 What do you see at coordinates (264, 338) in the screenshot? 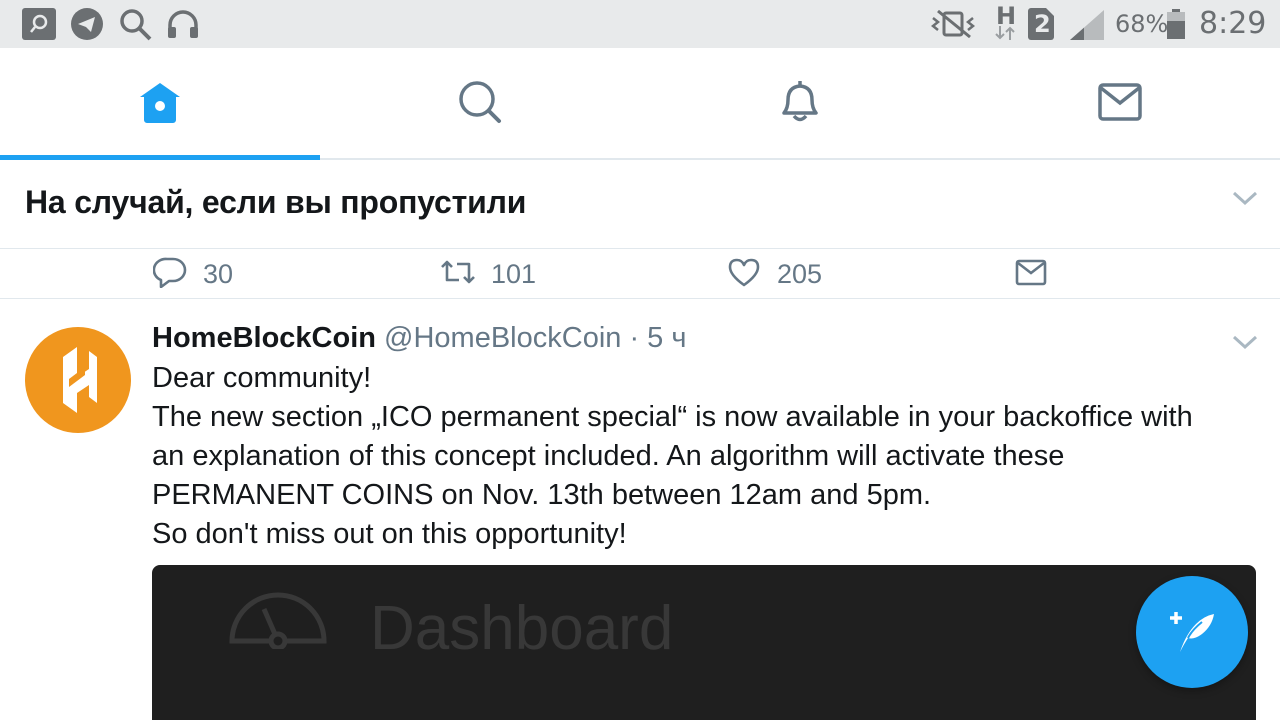
I see `author-name: HomeBlockCoin` at bounding box center [264, 338].